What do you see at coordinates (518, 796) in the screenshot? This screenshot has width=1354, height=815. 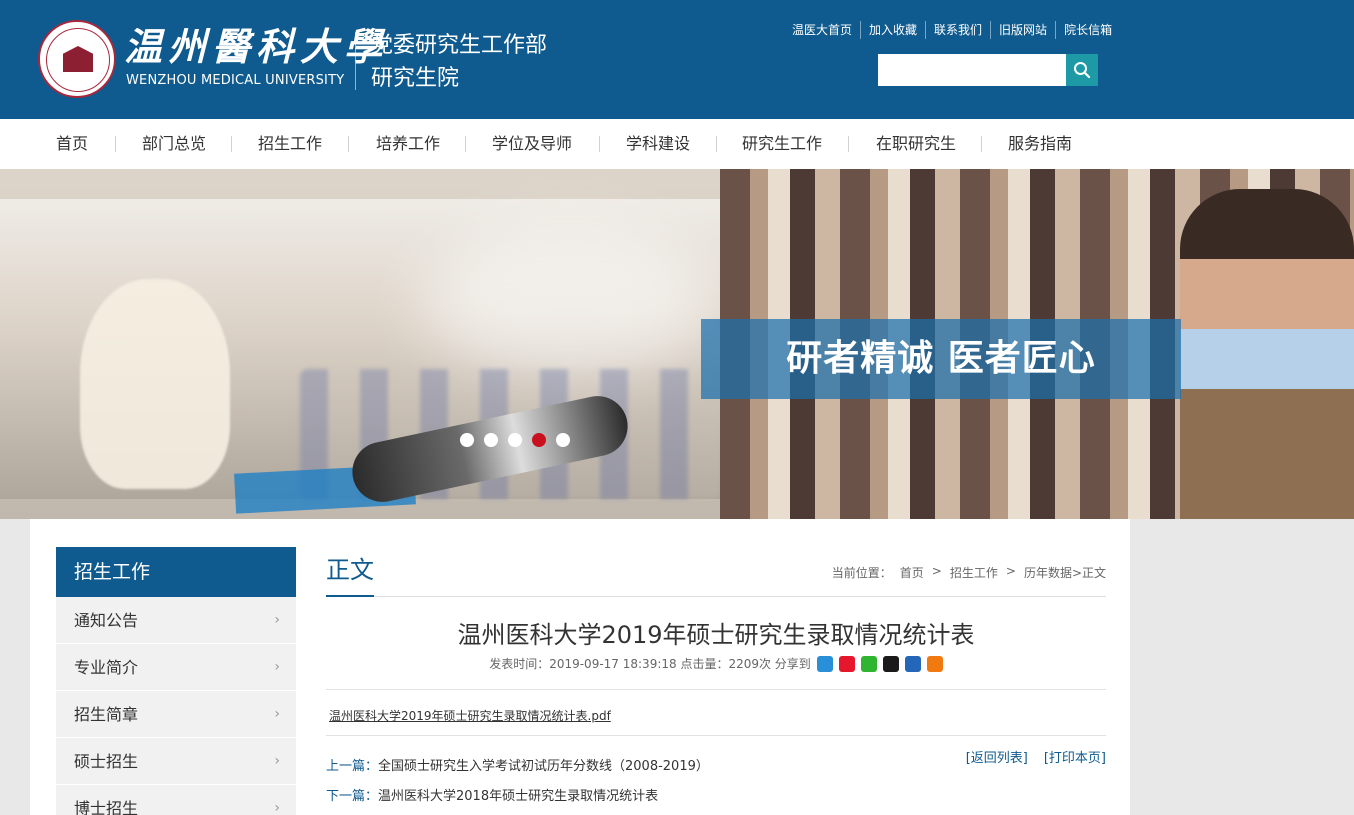 I see `next-article-title: 温州医科大学2018年硕士研究生录取情况统计表` at bounding box center [518, 796].